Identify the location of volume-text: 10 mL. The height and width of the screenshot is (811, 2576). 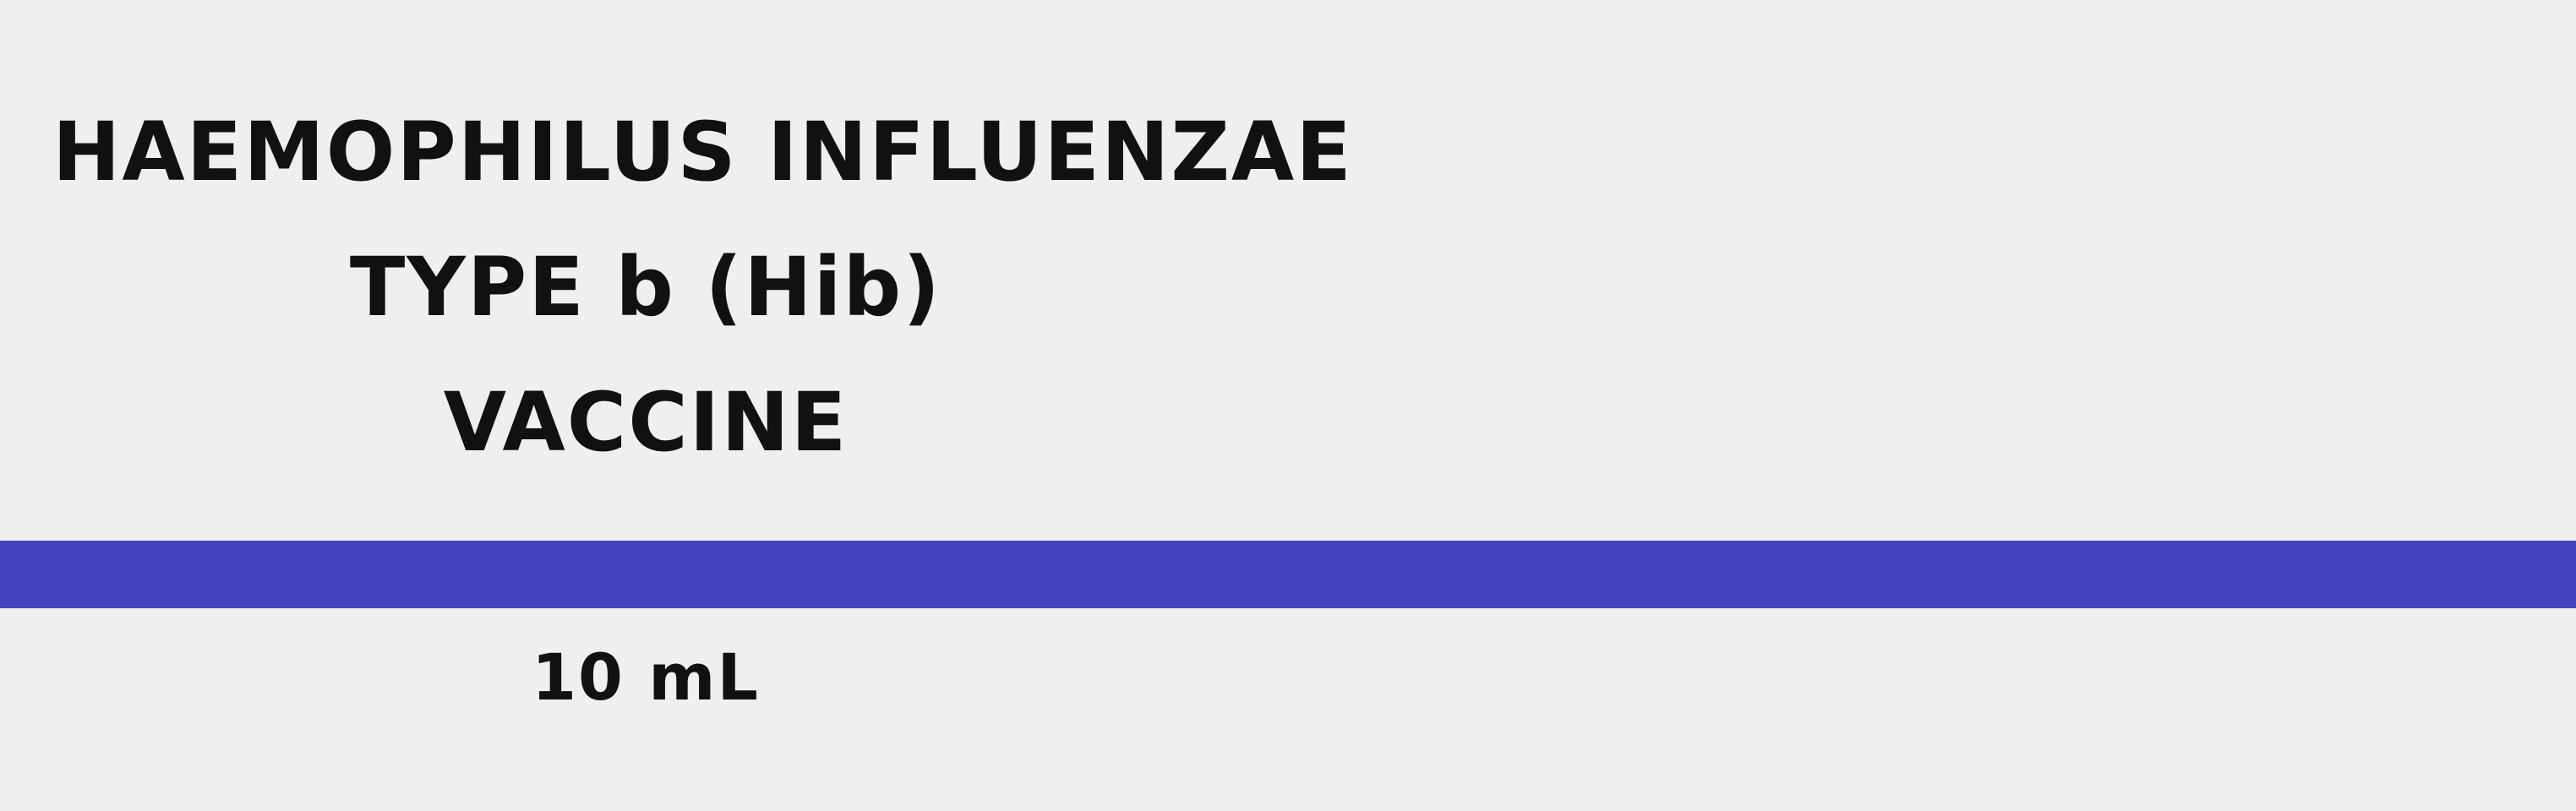
(646, 678).